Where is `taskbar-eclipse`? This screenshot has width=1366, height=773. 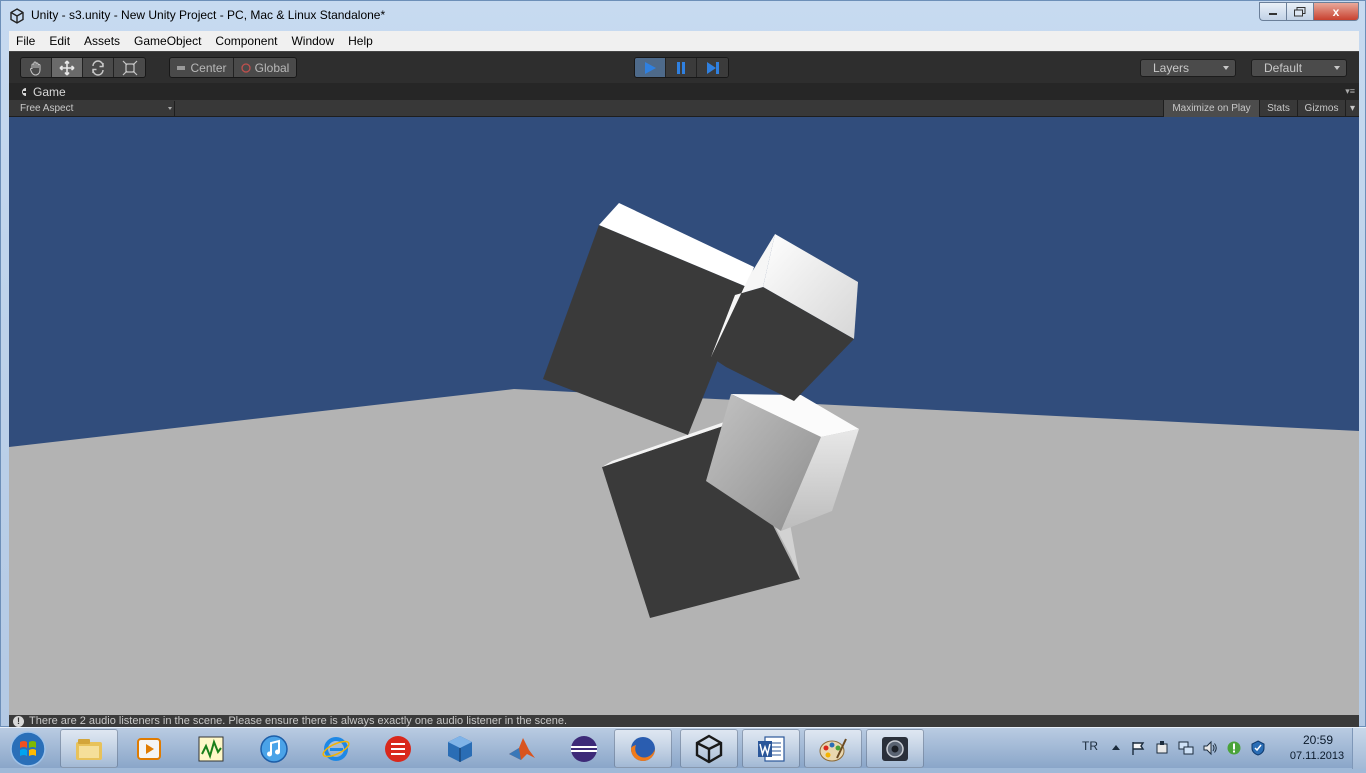
taskbar-eclipse is located at coordinates (584, 748).